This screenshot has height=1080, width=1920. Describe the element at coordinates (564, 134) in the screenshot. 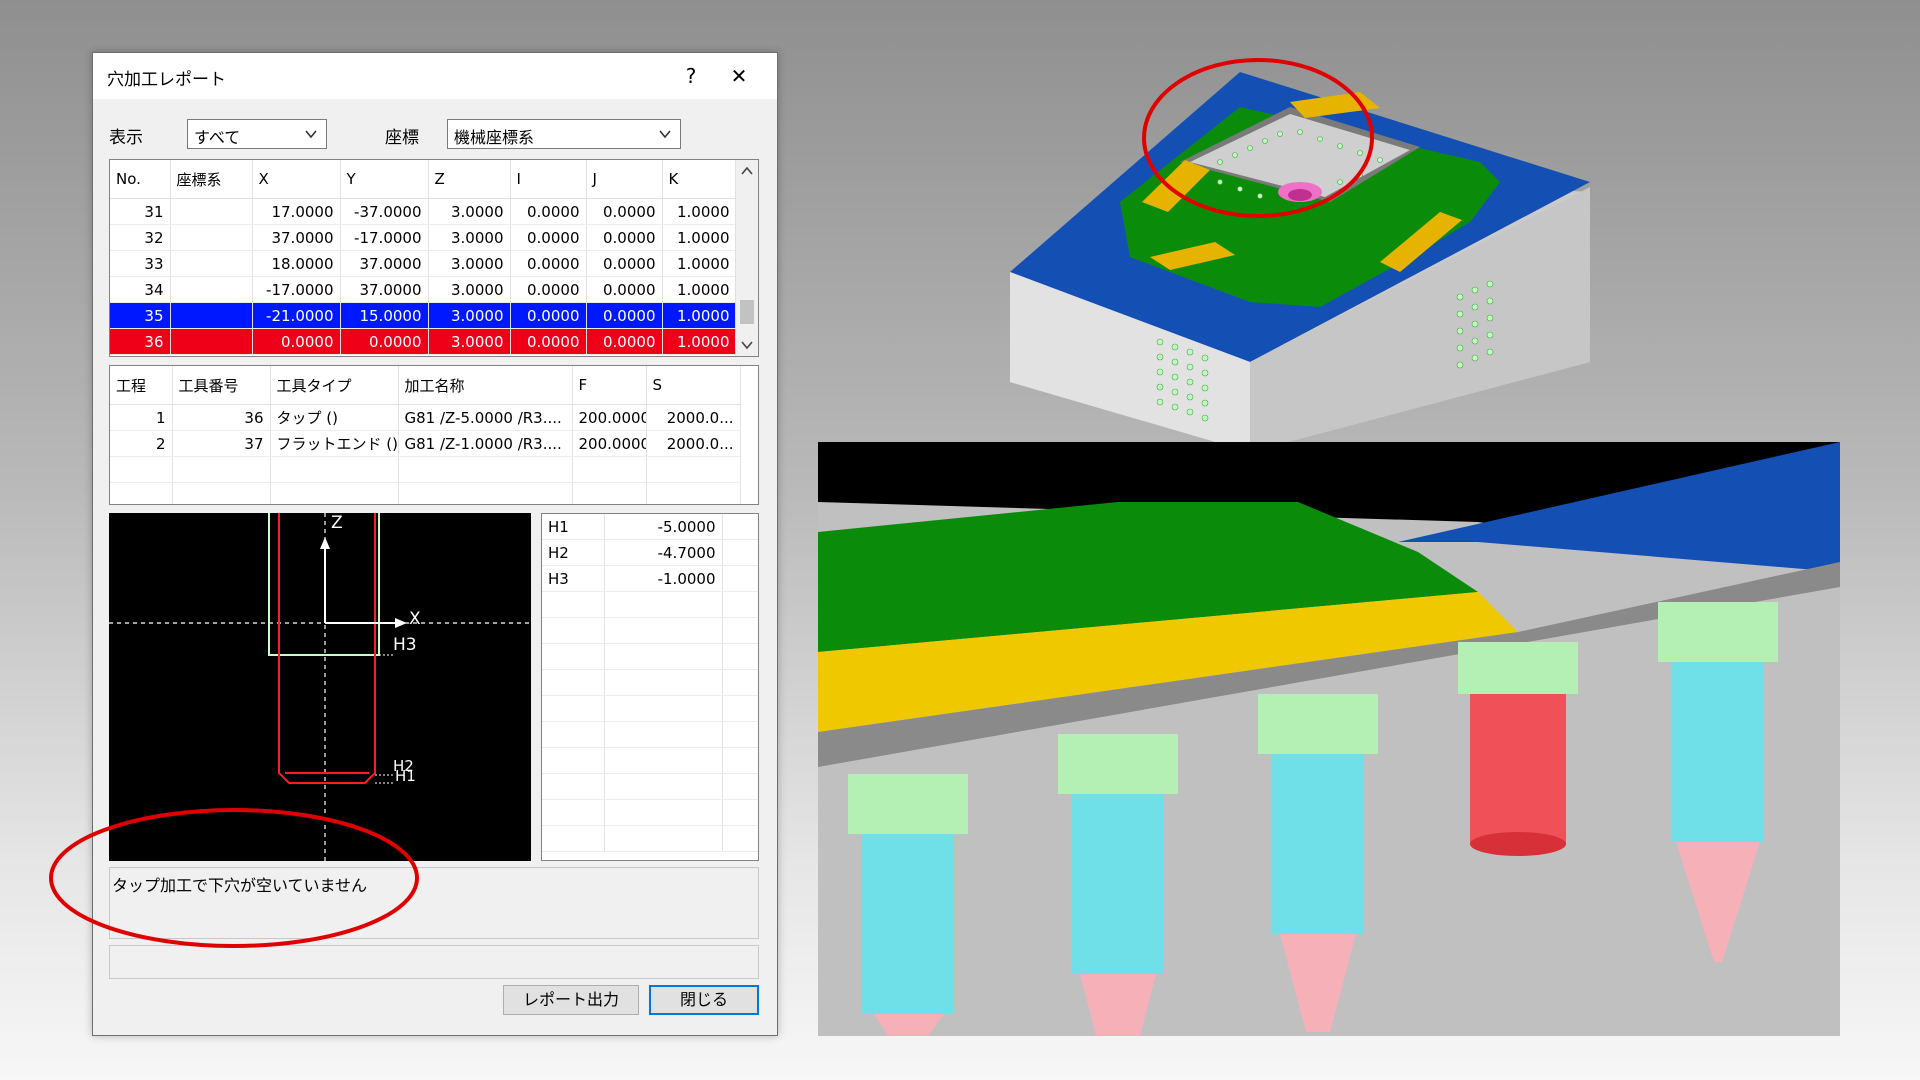

I see `coord-select: 機械座標系` at that location.